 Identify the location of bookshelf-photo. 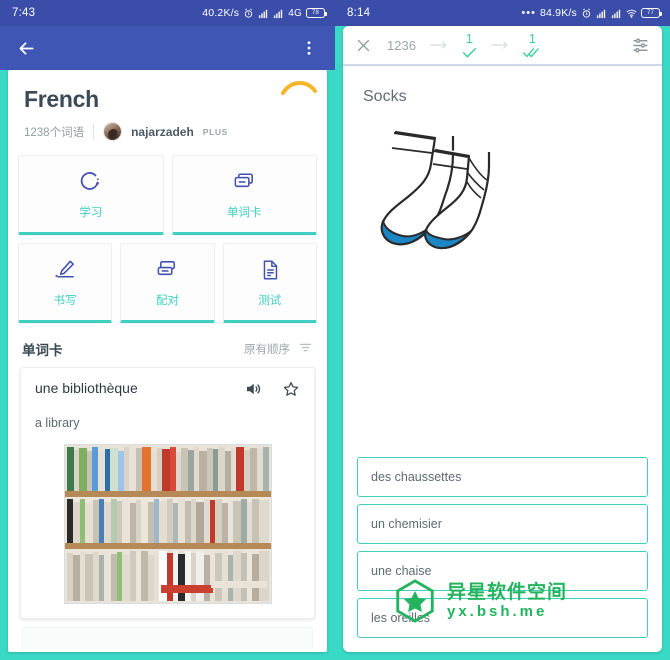
(167, 524).